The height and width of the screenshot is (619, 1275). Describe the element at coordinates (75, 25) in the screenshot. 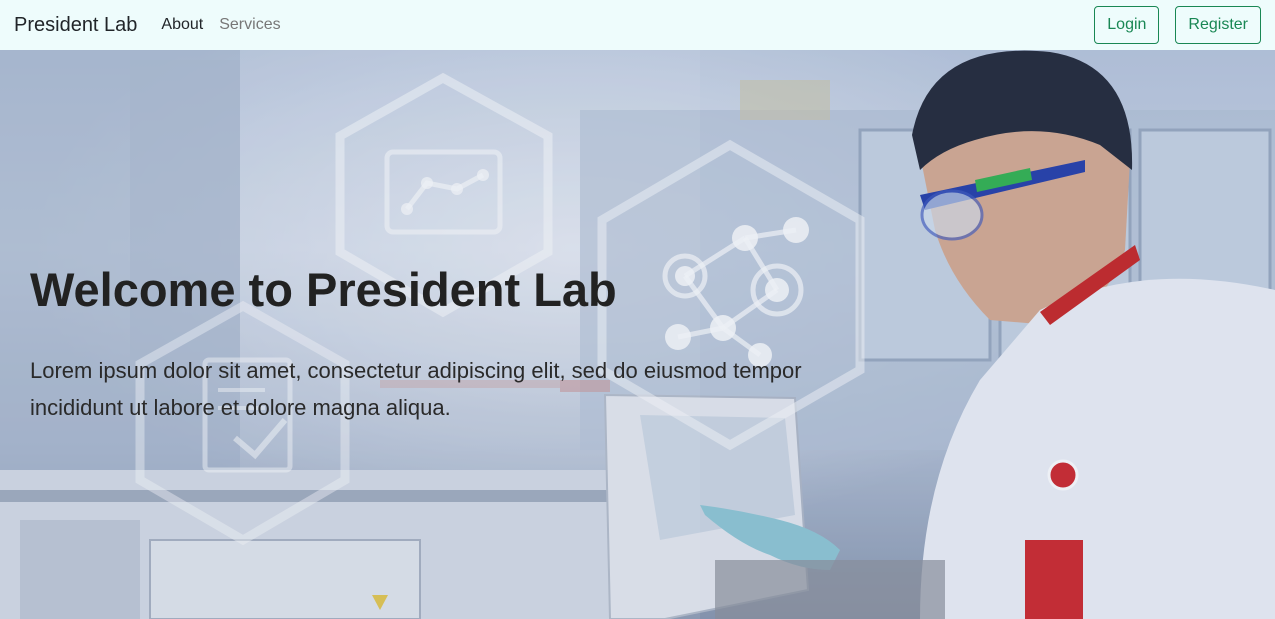

I see `brand-logo: President Lab` at that location.